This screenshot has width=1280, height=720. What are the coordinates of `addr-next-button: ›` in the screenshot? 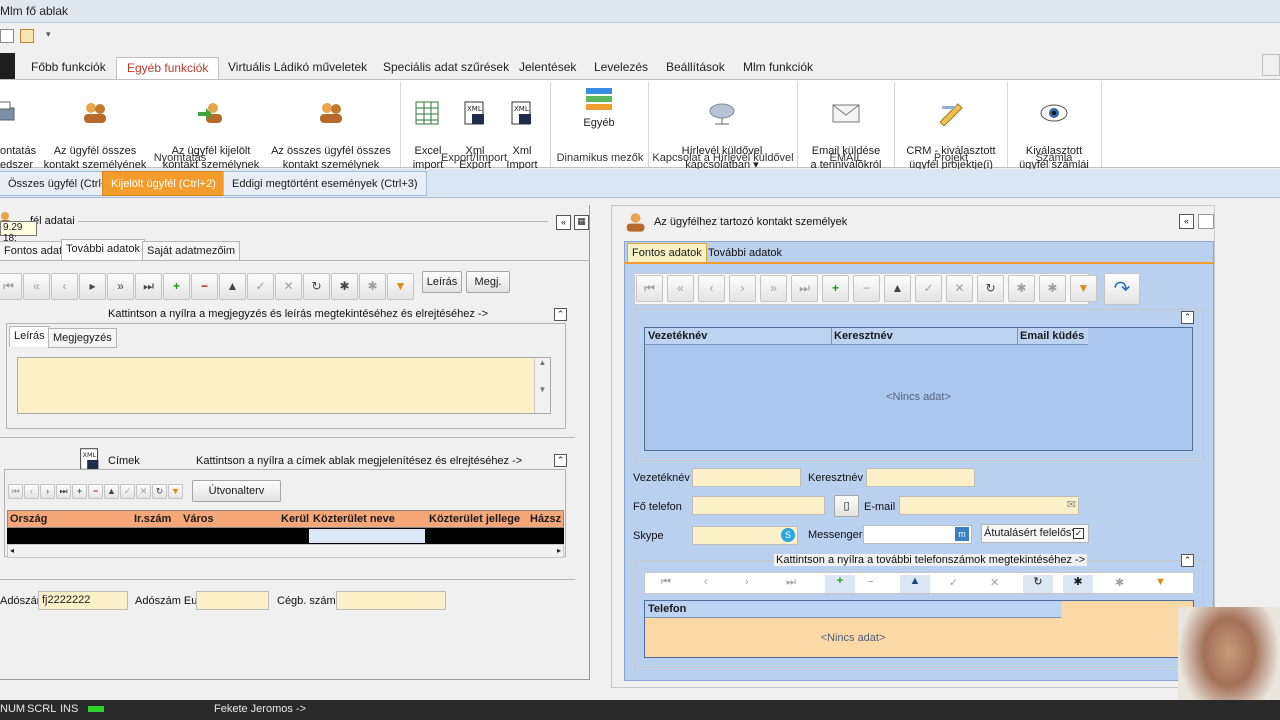 It's located at (47, 491).